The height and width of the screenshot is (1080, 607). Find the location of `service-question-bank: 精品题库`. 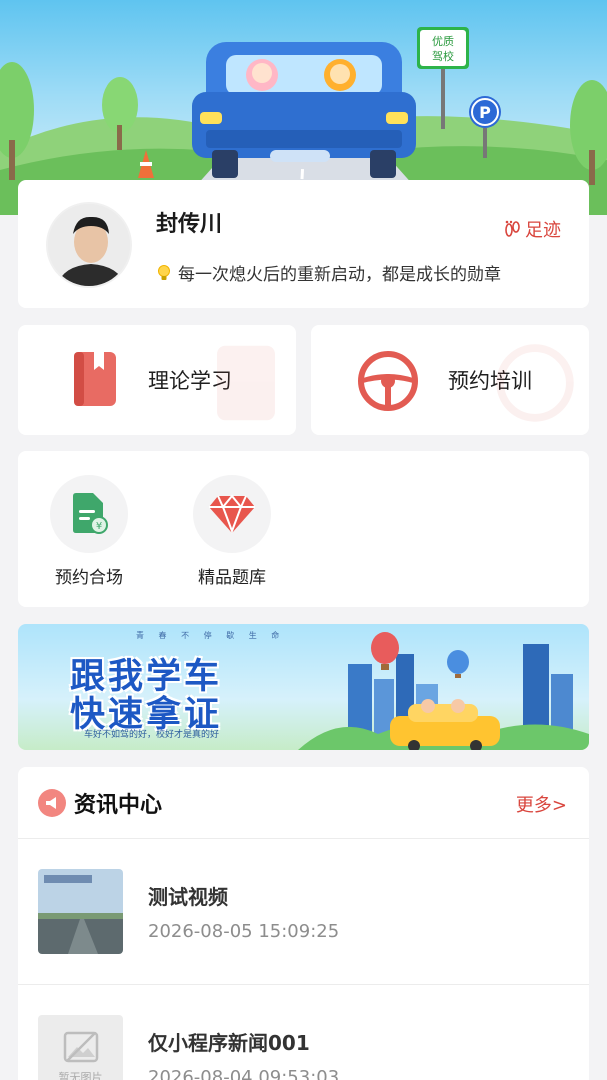

service-question-bank: 精品题库 is located at coordinates (232, 531).